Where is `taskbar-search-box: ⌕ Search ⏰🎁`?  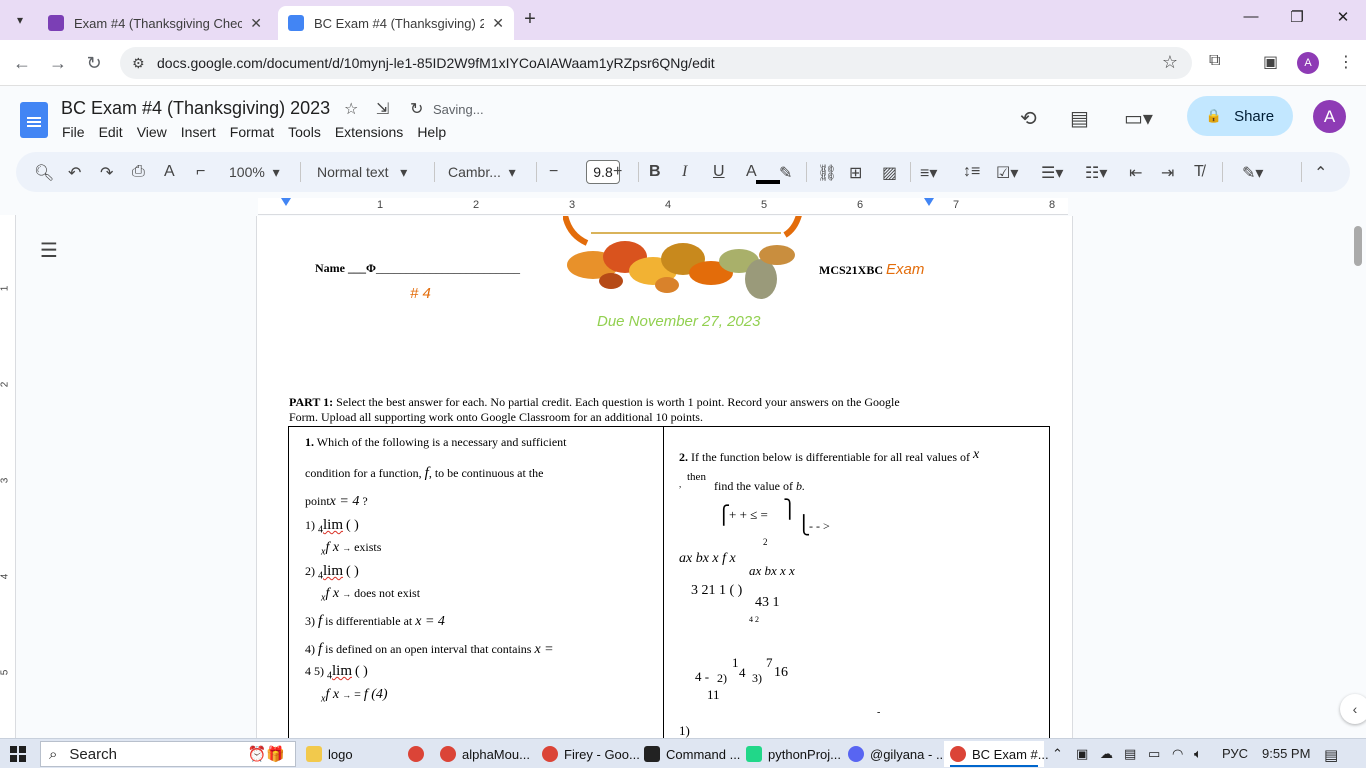
taskbar-search-box: ⌕ Search ⏰🎁 is located at coordinates (168, 754).